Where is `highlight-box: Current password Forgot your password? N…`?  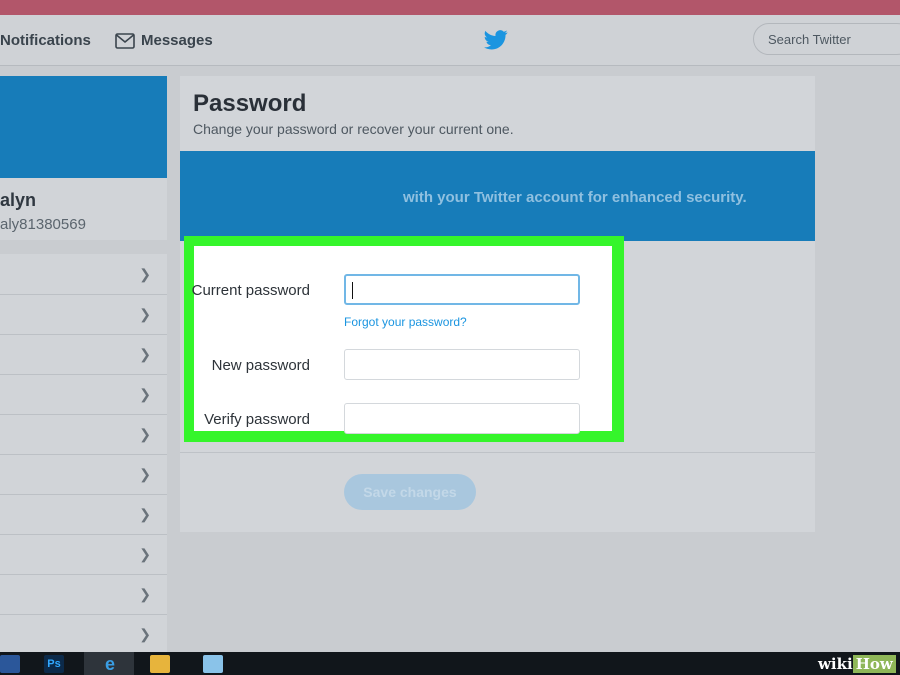
highlight-box: Current password Forgot your password? N… is located at coordinates (404, 339).